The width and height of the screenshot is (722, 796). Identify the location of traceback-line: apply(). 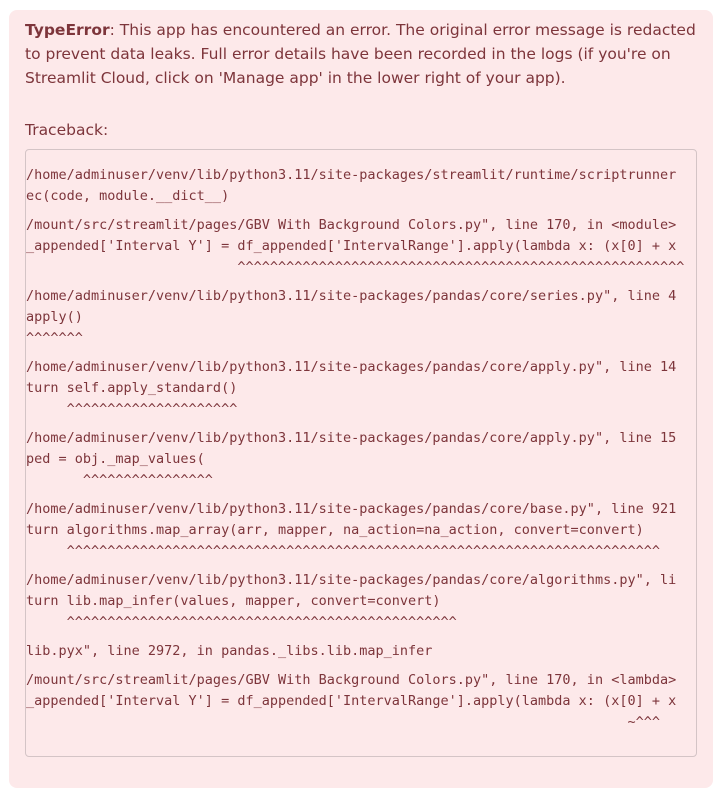
(54, 317).